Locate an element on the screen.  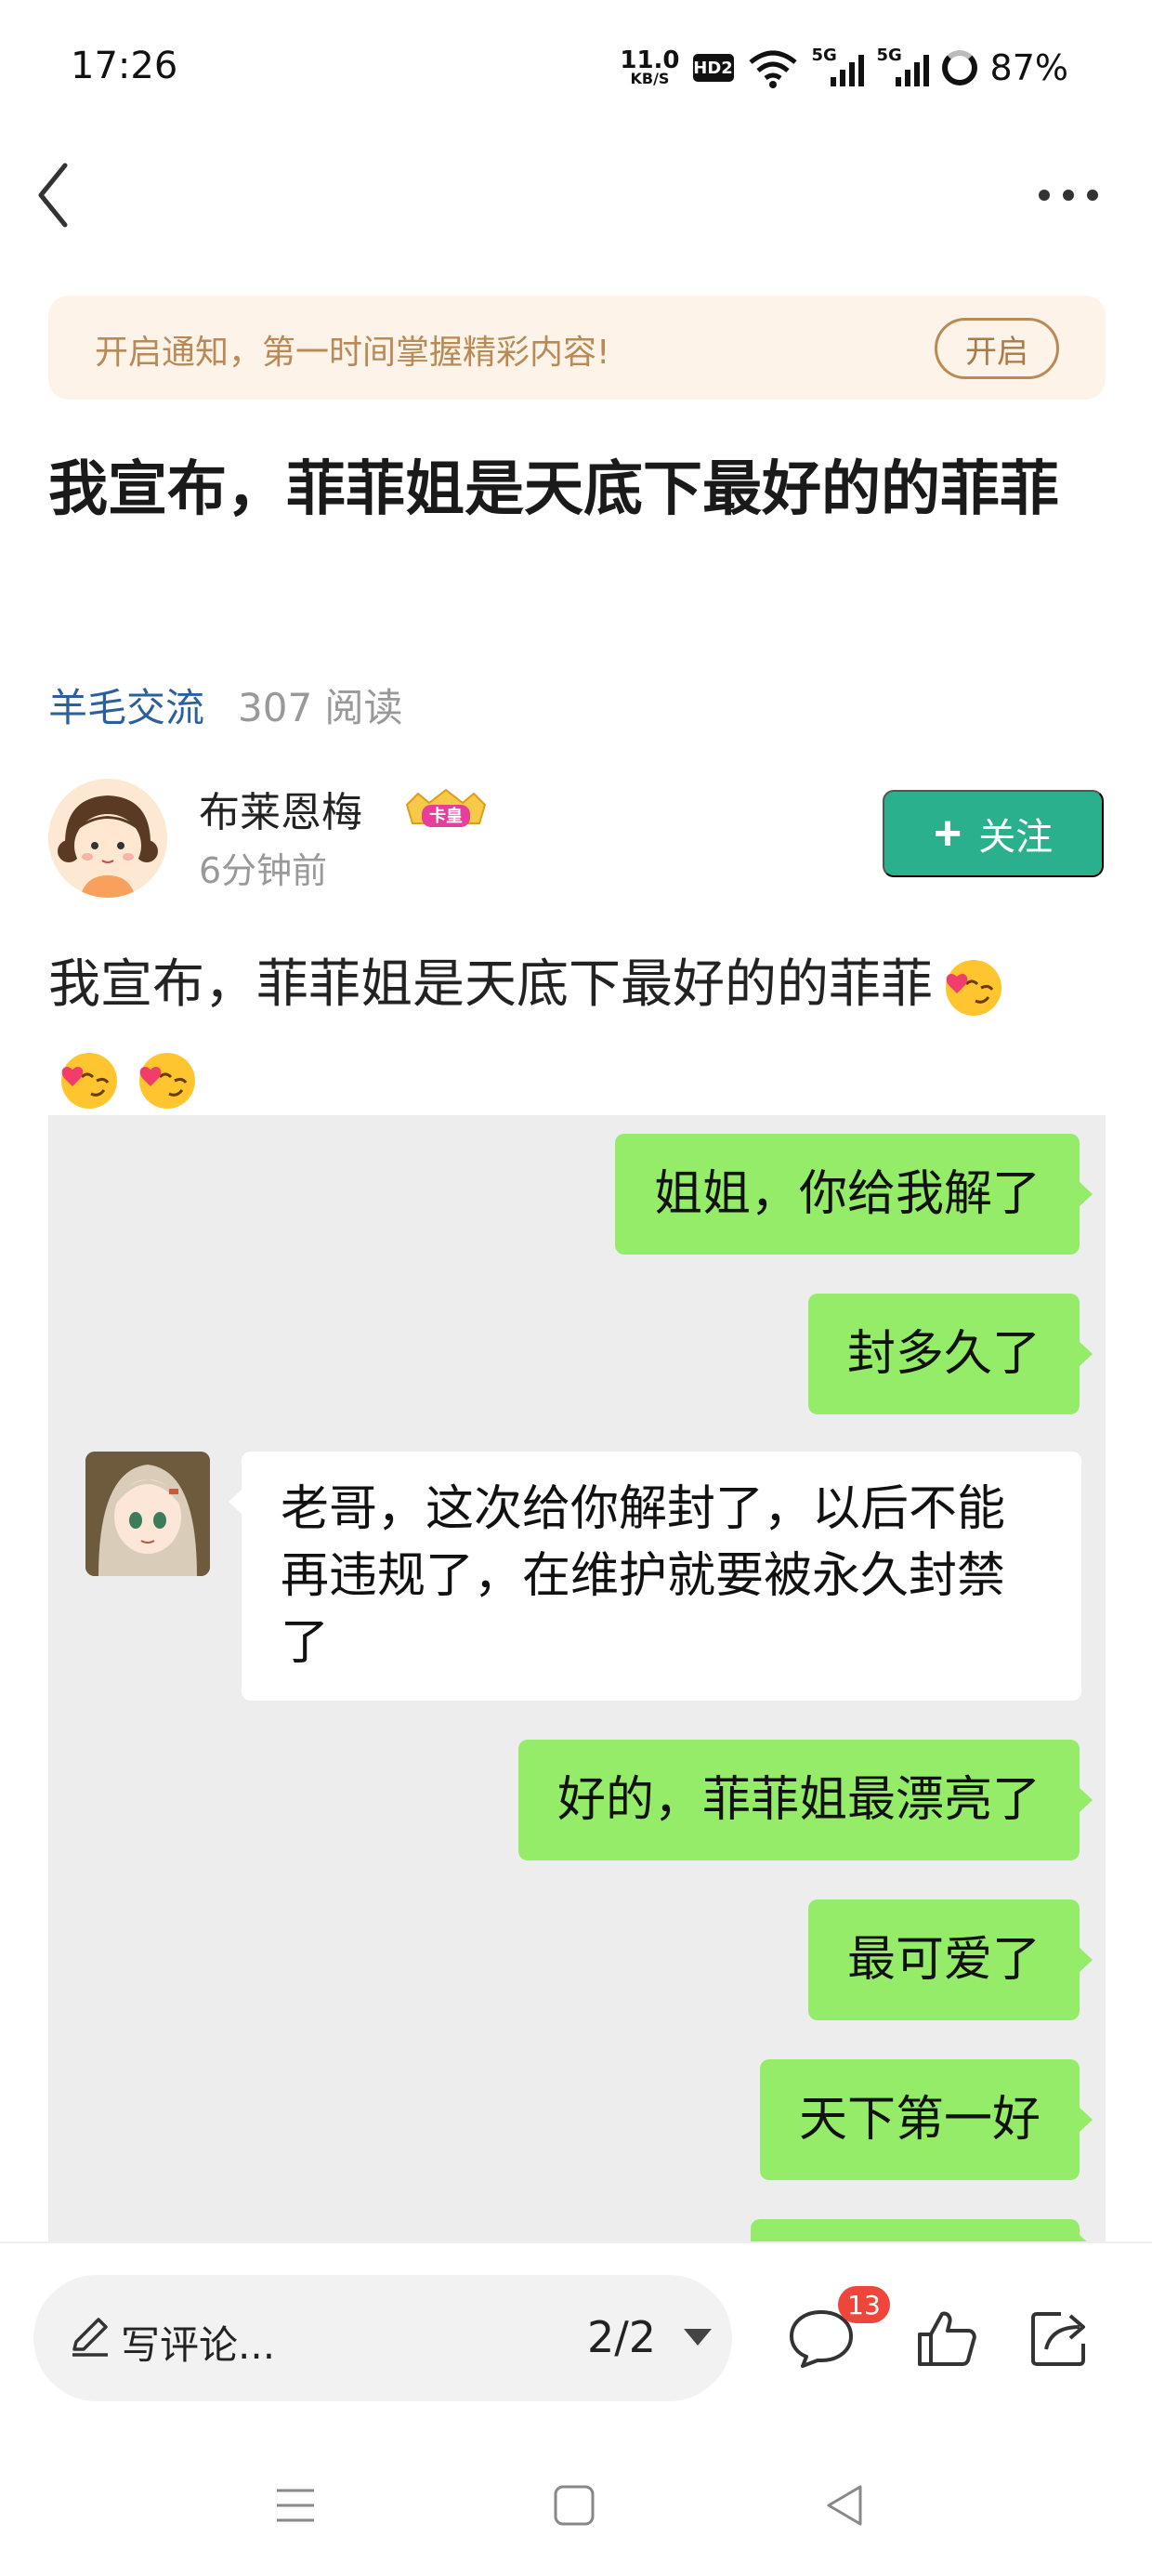
system-navigation is located at coordinates (576, 2501).